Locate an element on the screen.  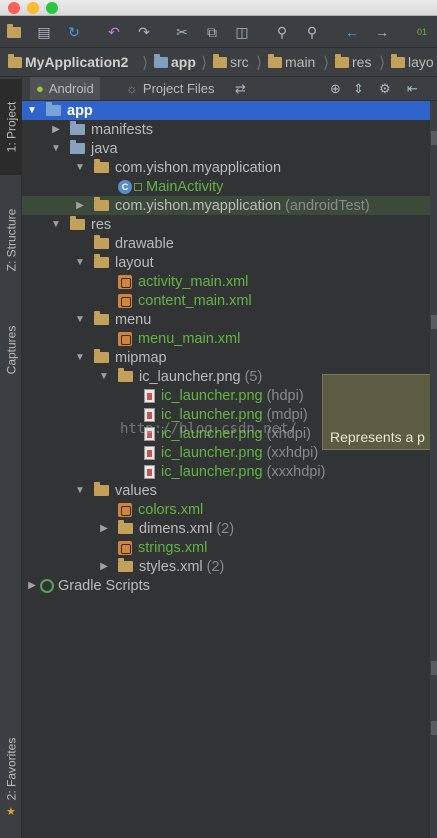
breadcrumb-item-res: res is located at coordinates (353, 62).